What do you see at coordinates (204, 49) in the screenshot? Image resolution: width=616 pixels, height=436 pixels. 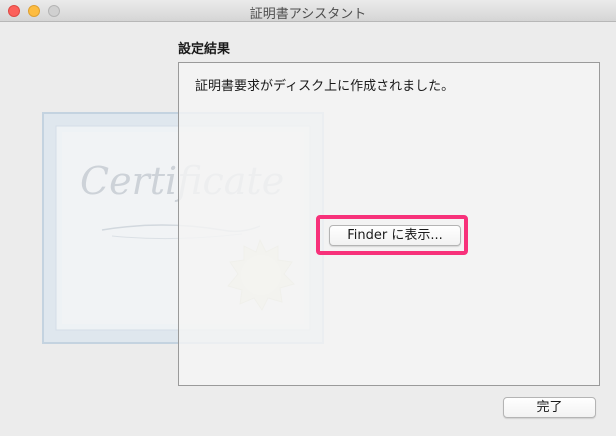 I see `section-heading: 設定結果` at bounding box center [204, 49].